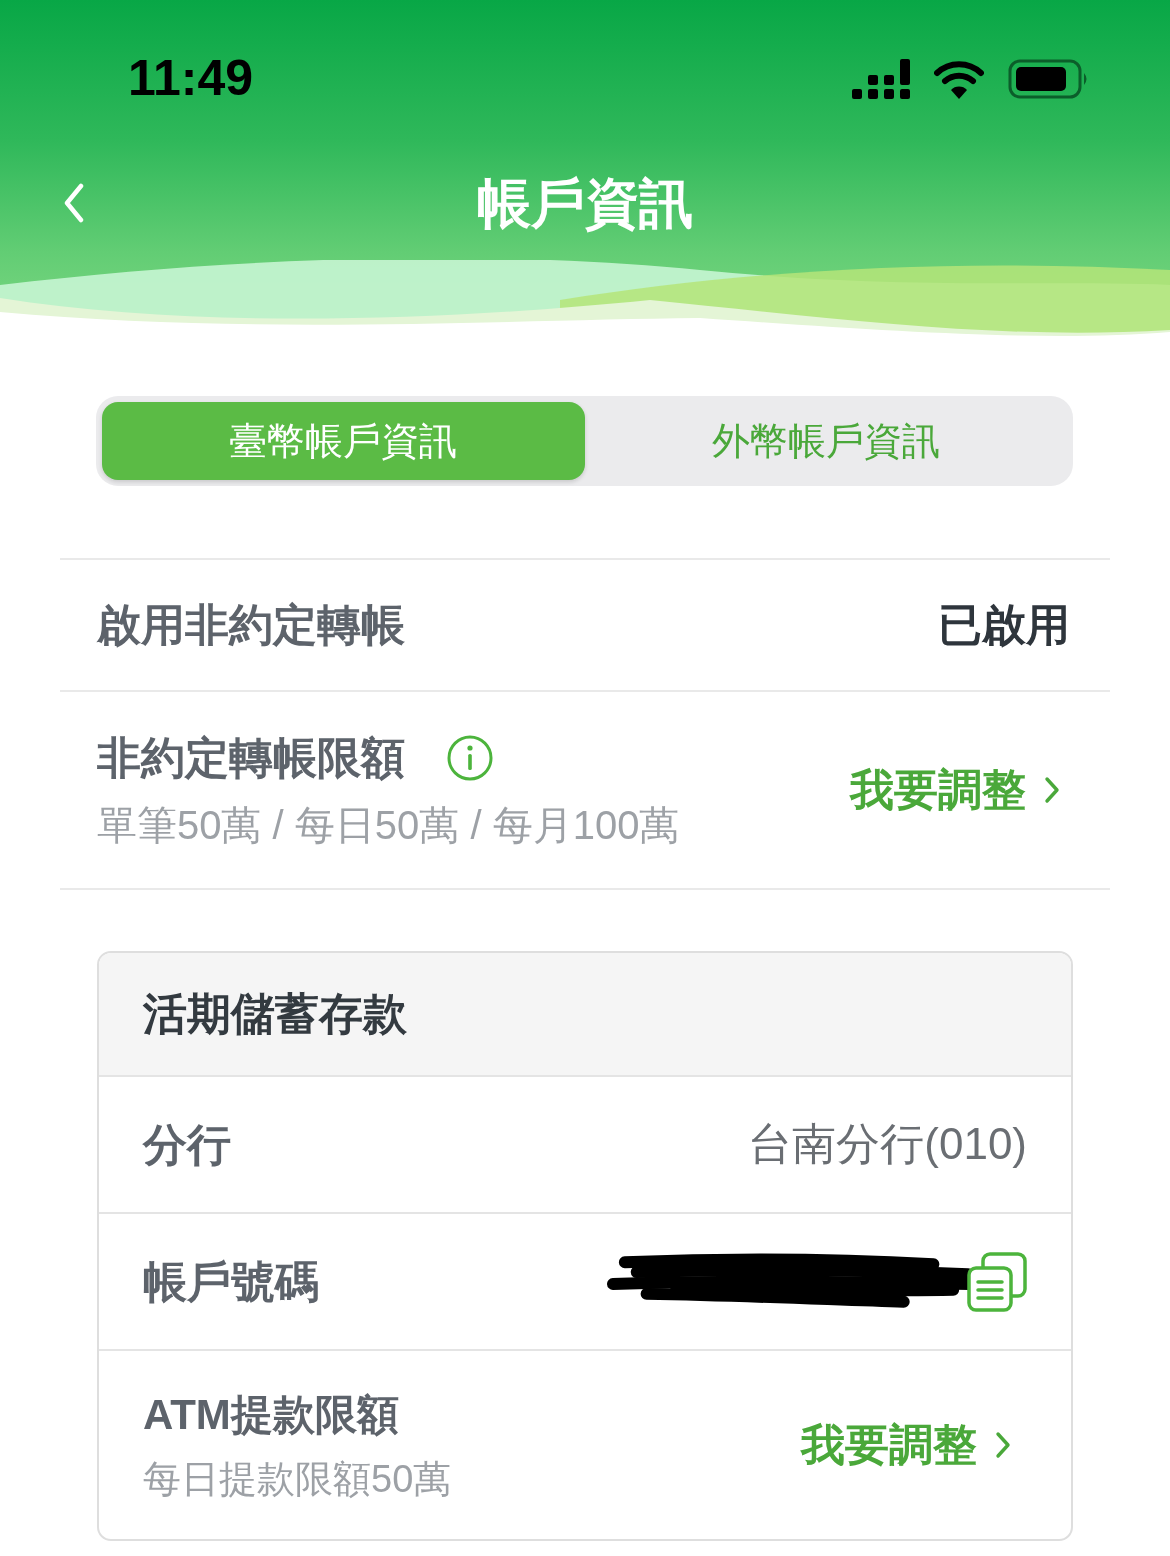 The image size is (1170, 1556). I want to click on setting-label: 啟用非約定轉帳, so click(251, 625).